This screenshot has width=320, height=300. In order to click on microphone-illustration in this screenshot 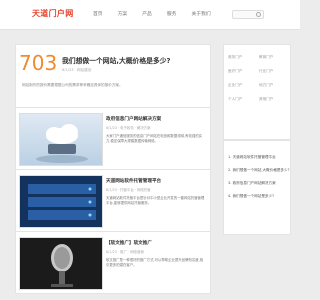, I will do `click(61, 263)`.